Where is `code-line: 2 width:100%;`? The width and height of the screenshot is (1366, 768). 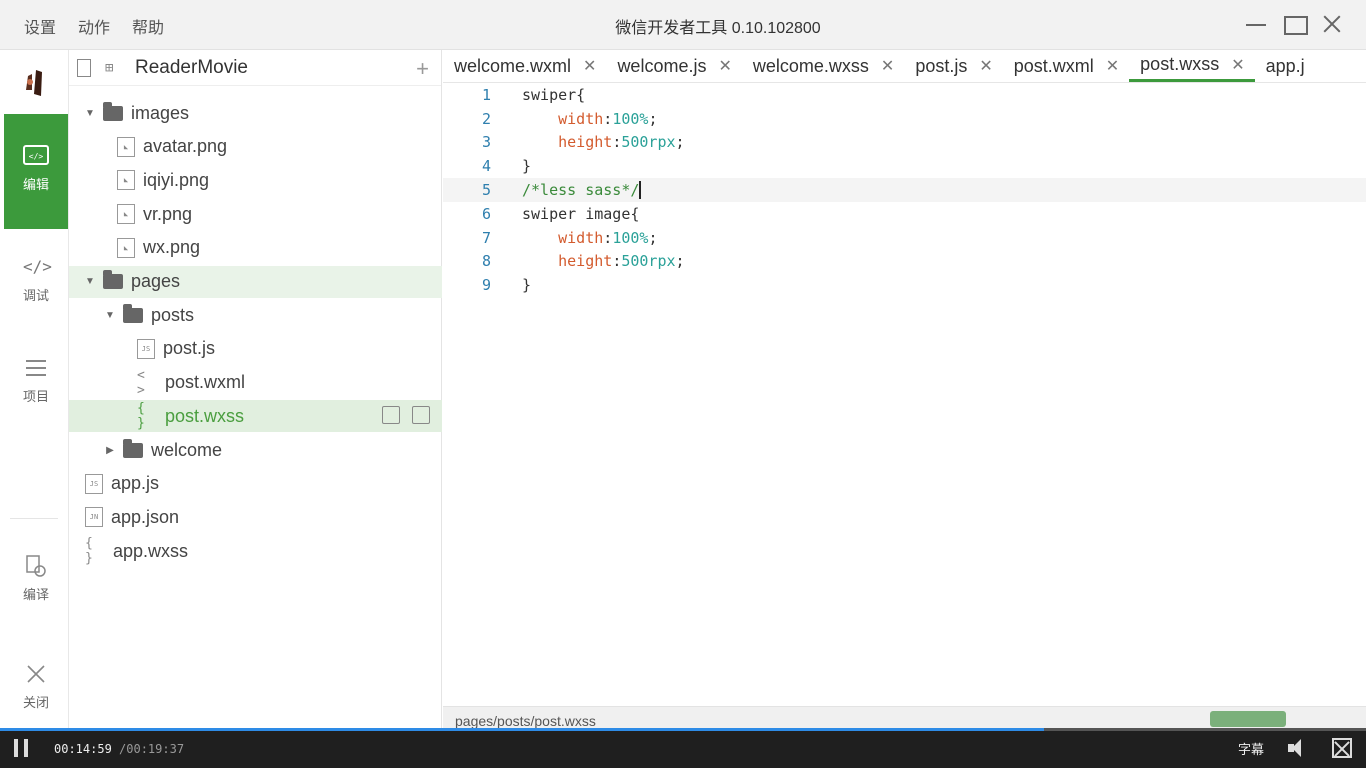 code-line: 2 width:100%; is located at coordinates (904, 119).